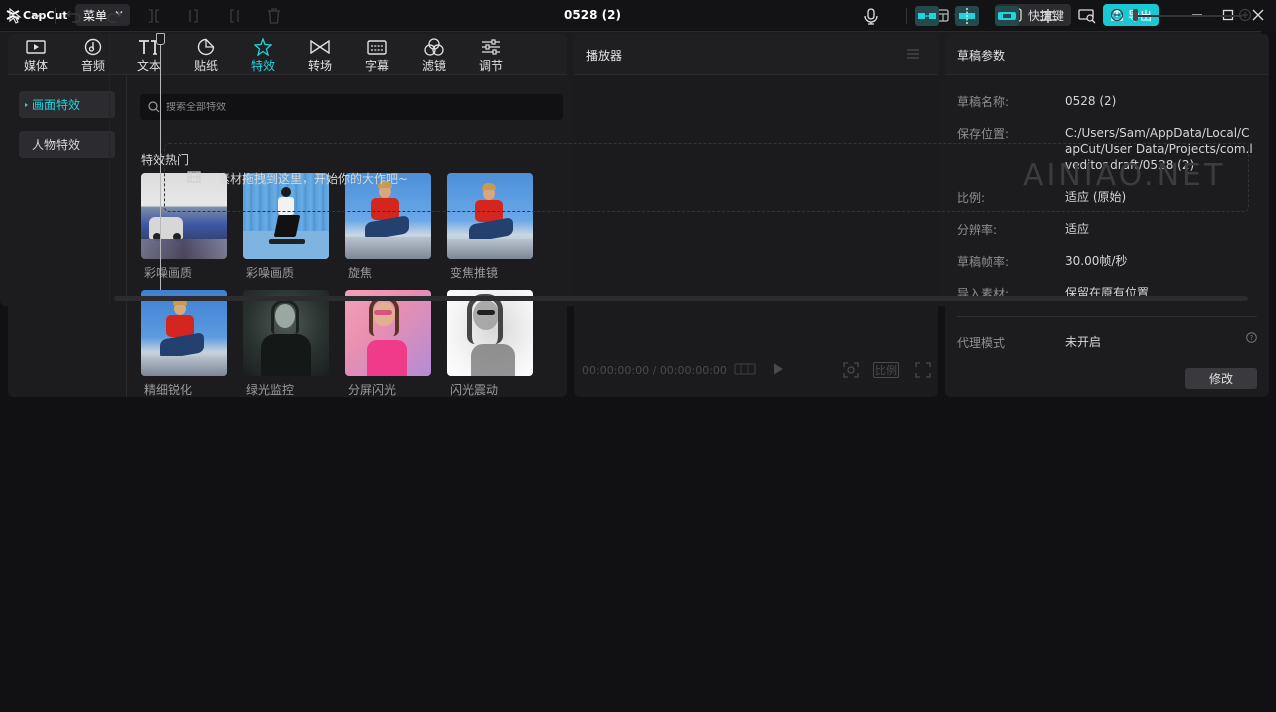 The width and height of the screenshot is (1276, 712). What do you see at coordinates (55, 169) in the screenshot?
I see `track-header-column` at bounding box center [55, 169].